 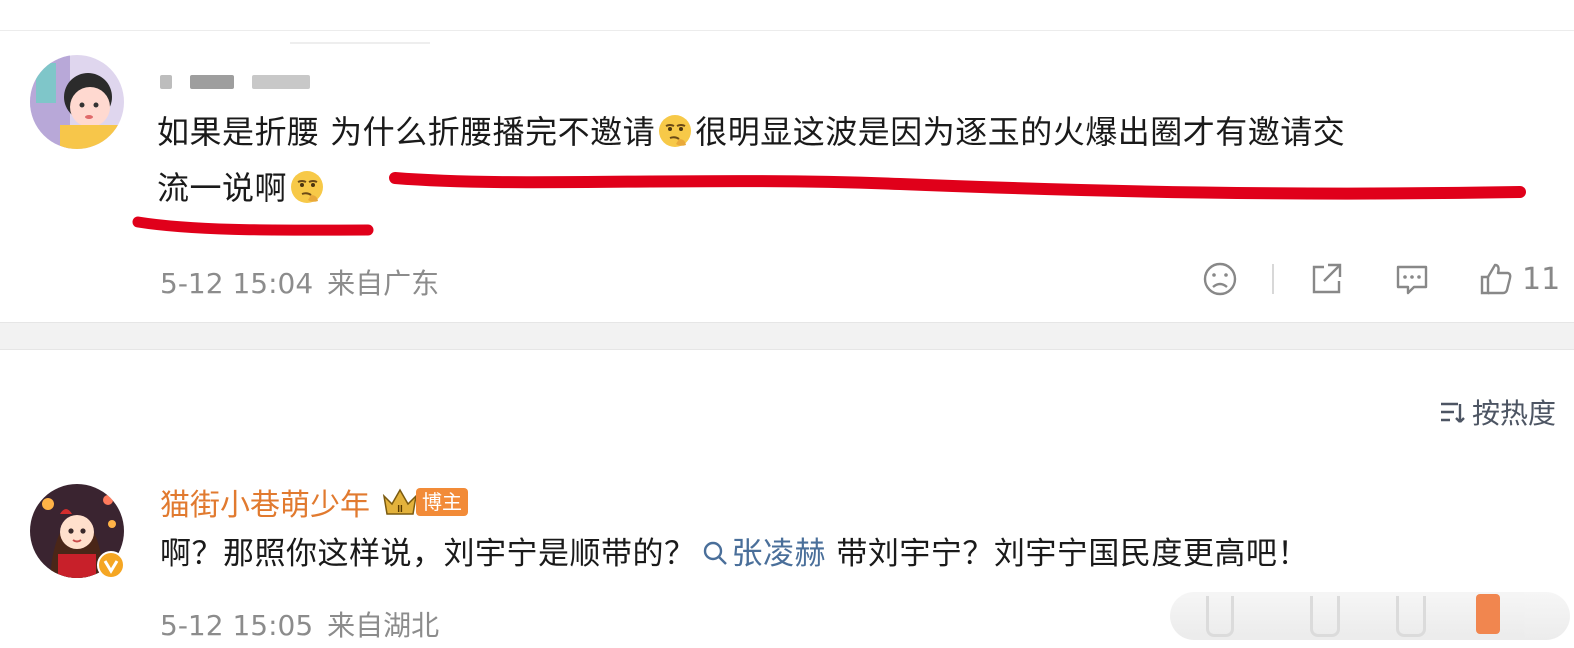 I want to click on sort-icon, so click(x=1452, y=412).